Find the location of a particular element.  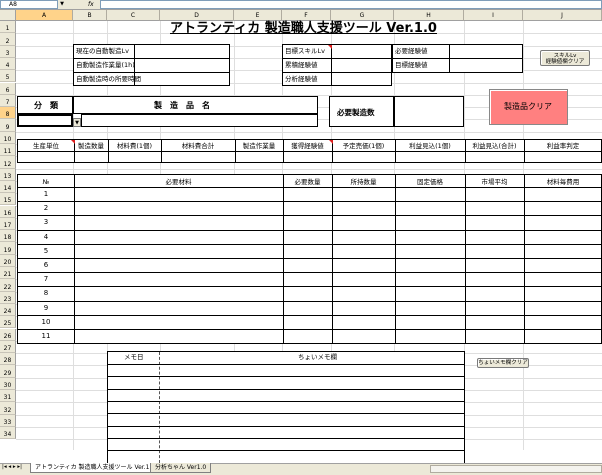

category-dropdown-button: ▼ is located at coordinates (77, 122).